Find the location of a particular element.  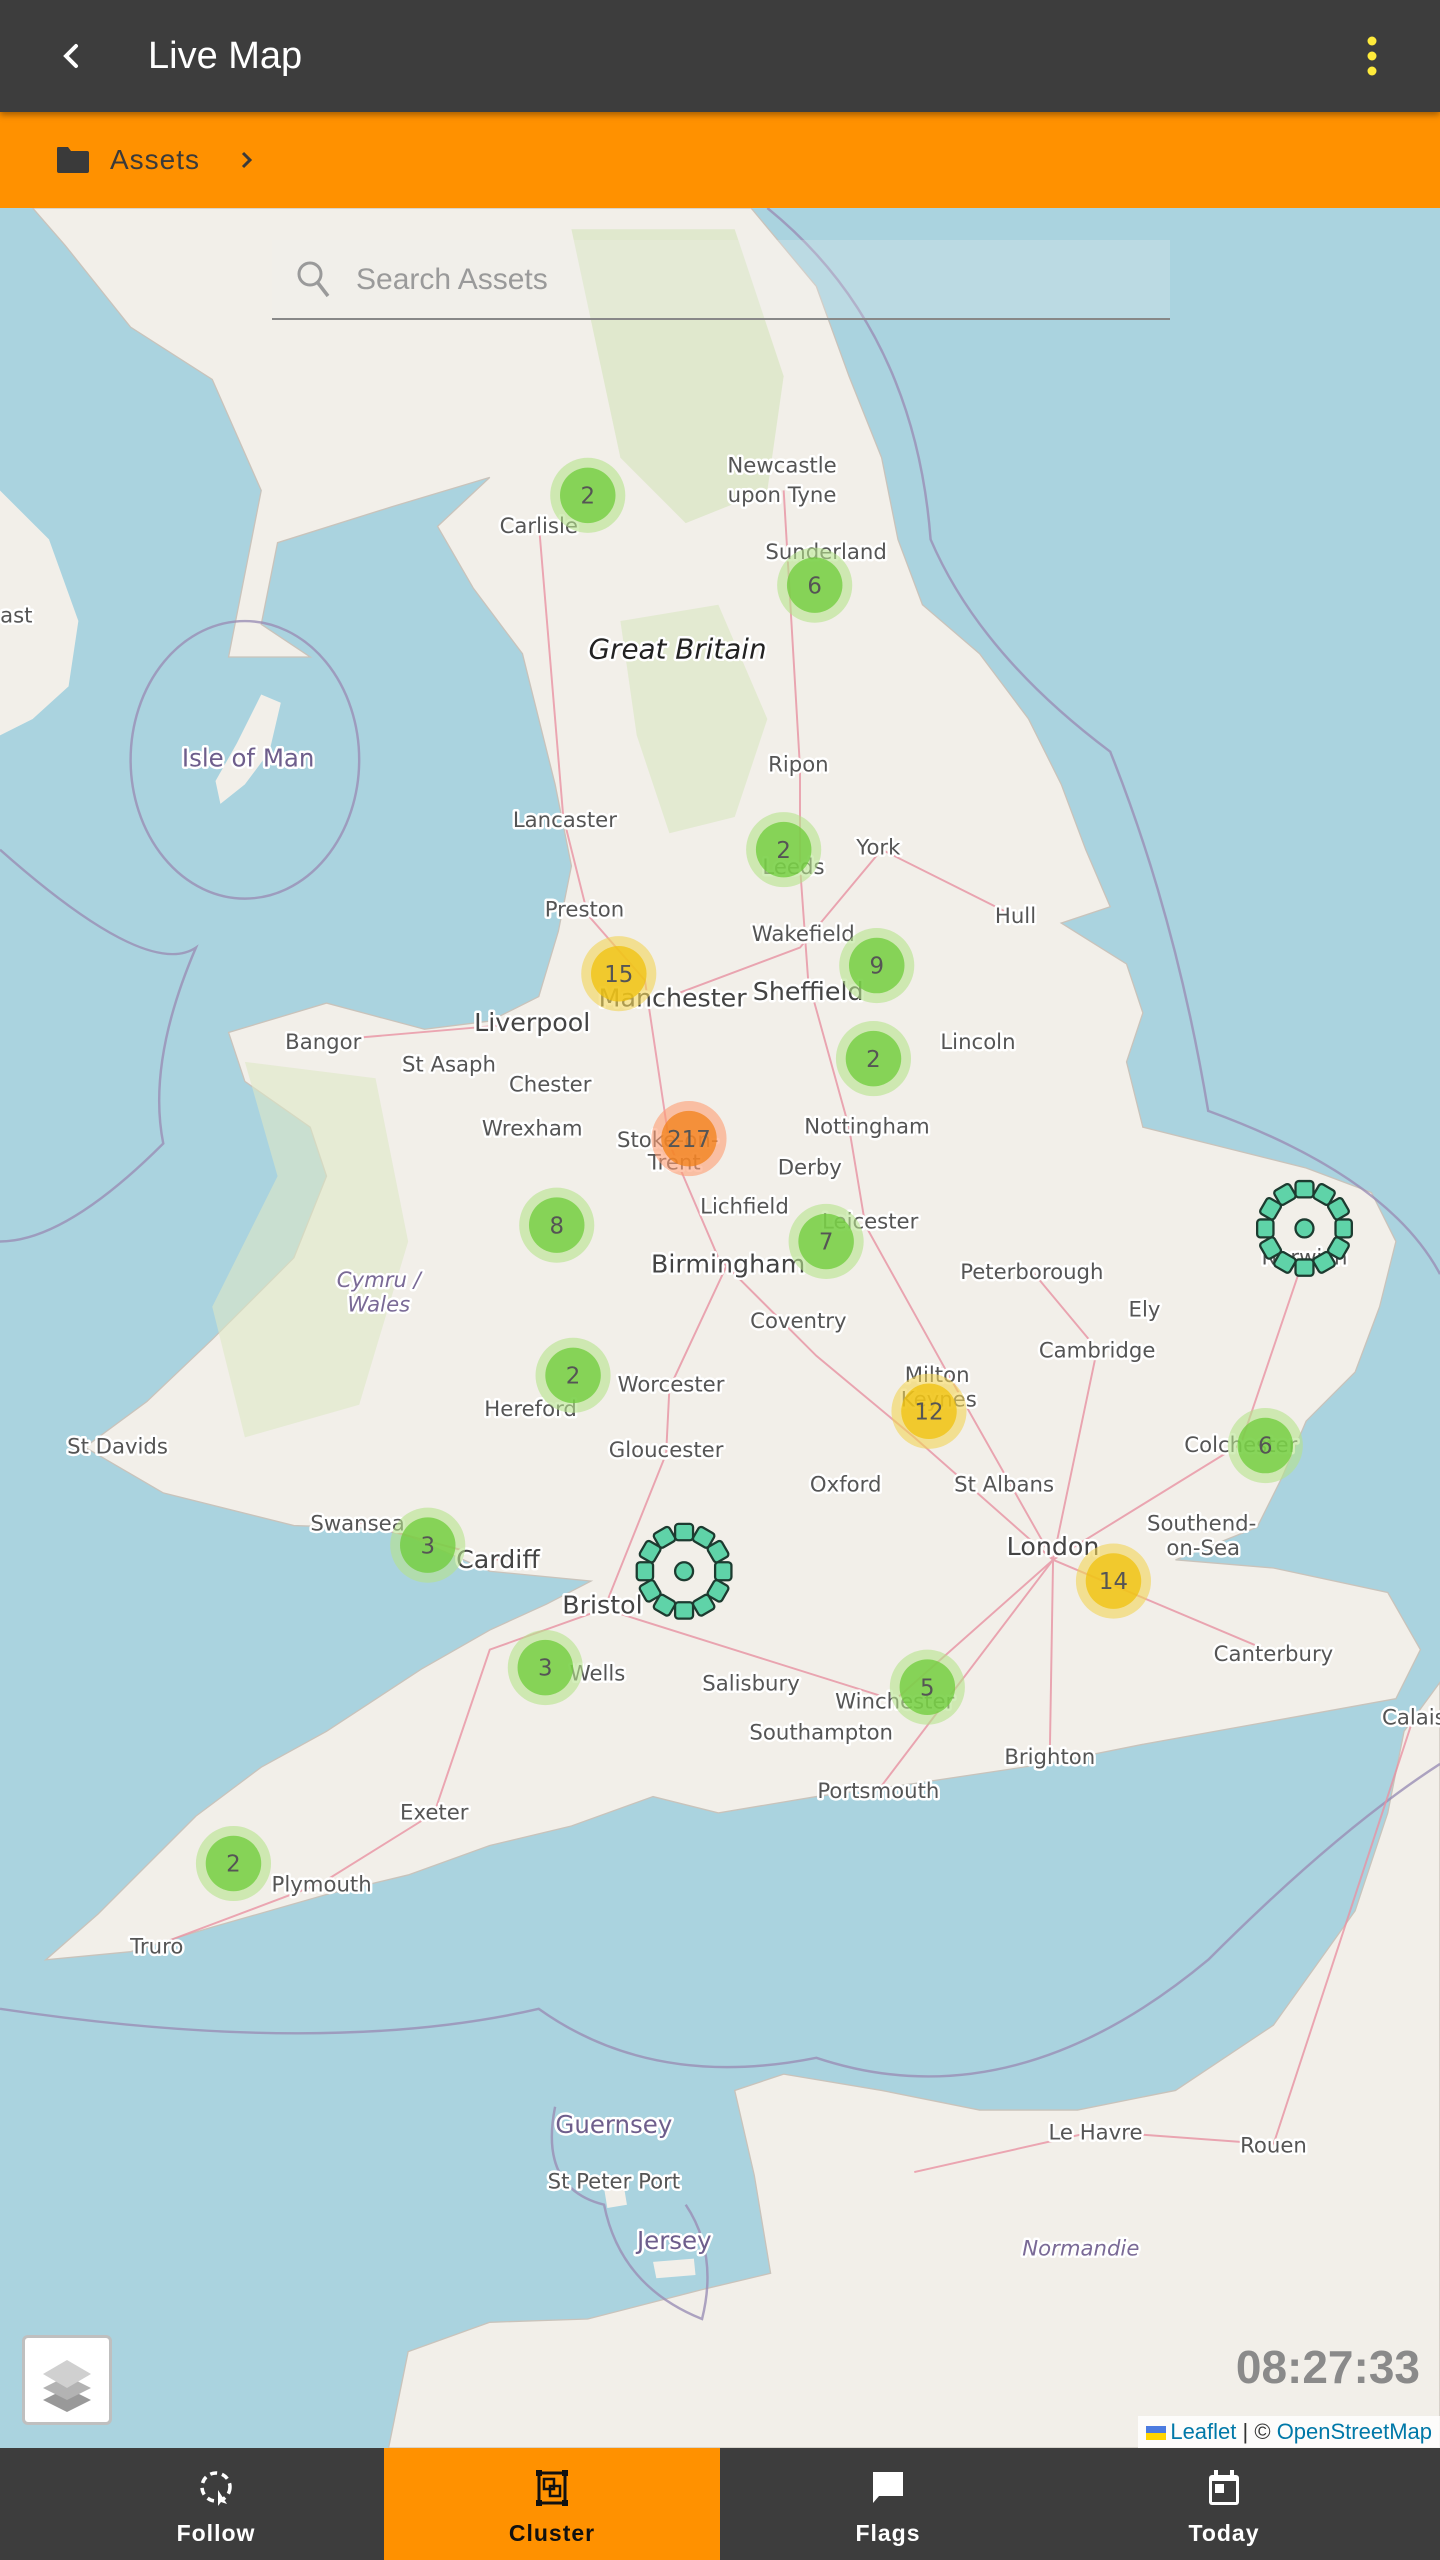

tab-today: Today is located at coordinates (1224, 2504).